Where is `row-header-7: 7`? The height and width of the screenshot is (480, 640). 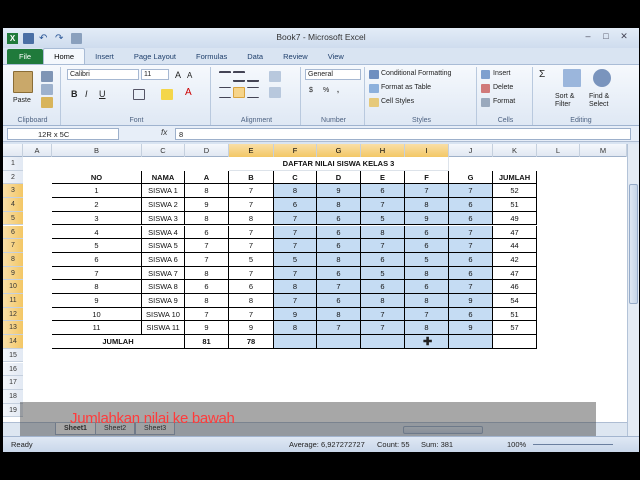
row-header-7: 7 is located at coordinates (13, 246).